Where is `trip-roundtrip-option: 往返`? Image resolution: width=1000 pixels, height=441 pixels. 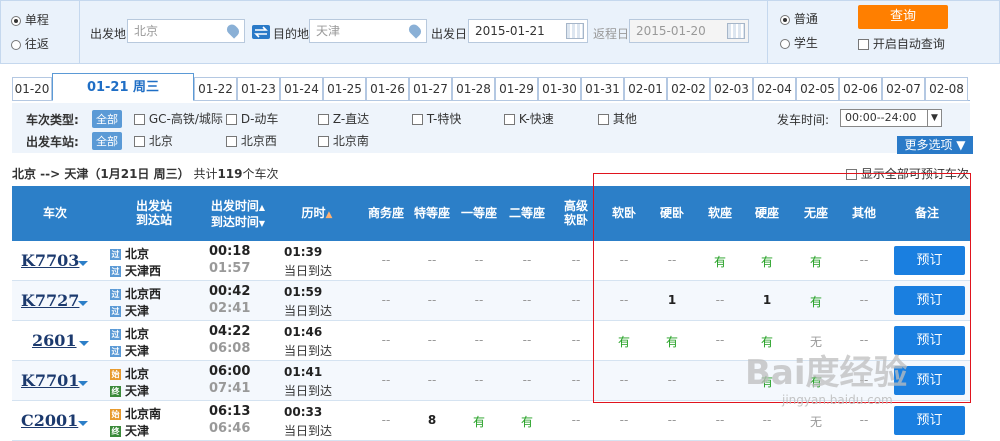 trip-roundtrip-option: 往返 is located at coordinates (30, 43).